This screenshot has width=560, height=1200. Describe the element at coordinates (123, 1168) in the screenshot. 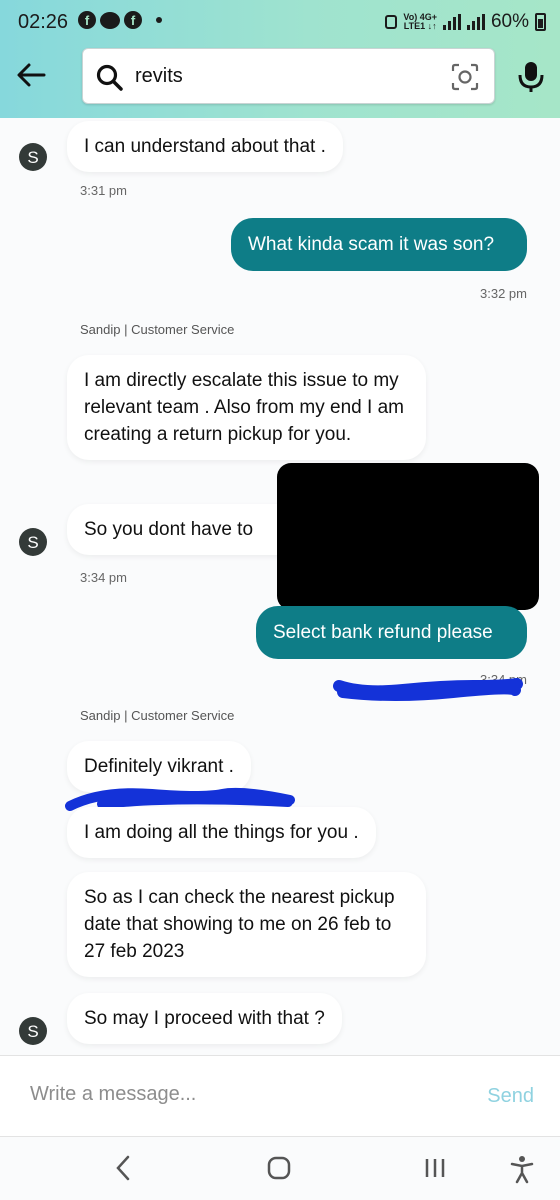

I see `nav-back-icon` at that location.